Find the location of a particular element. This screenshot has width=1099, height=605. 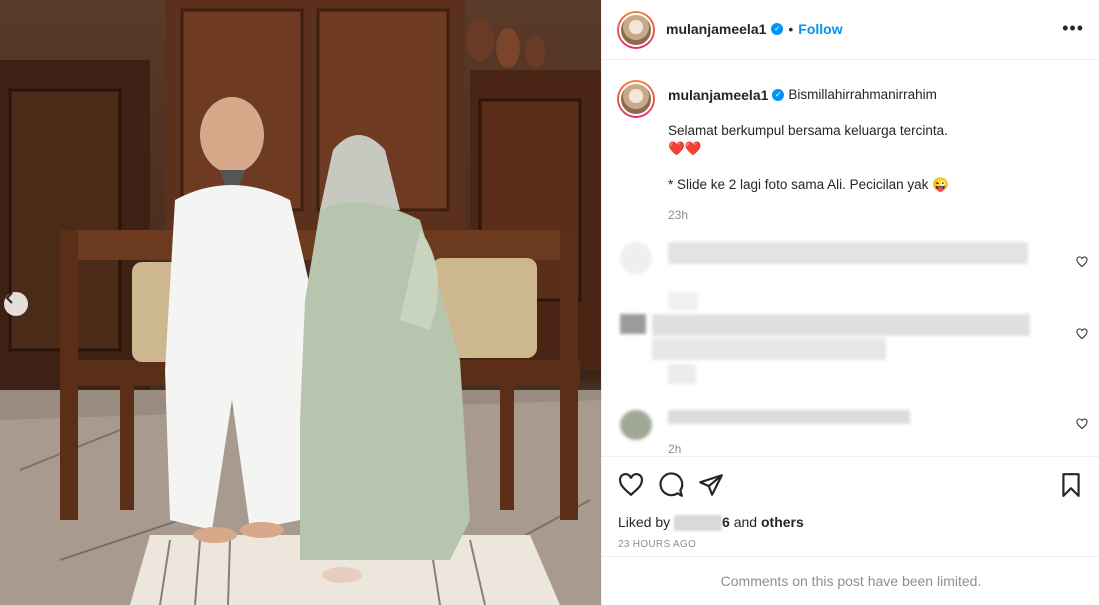

header-user-row: mulanjameela1 ✓ • Follow is located at coordinates (754, 29).